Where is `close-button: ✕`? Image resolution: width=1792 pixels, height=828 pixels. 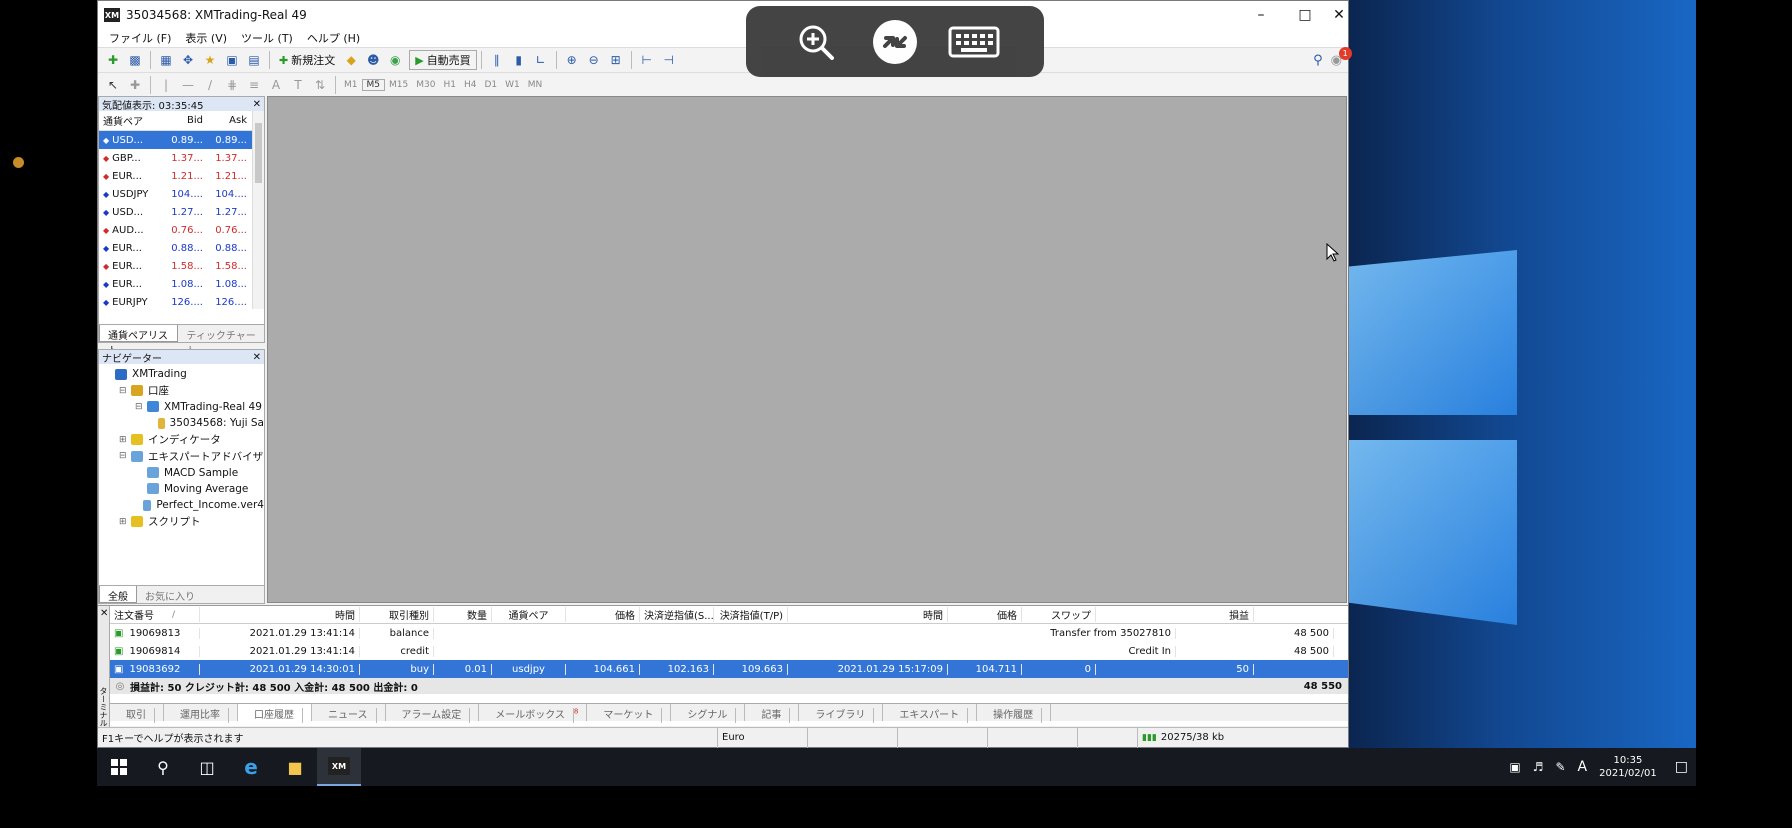 close-button: ✕ is located at coordinates (1339, 15).